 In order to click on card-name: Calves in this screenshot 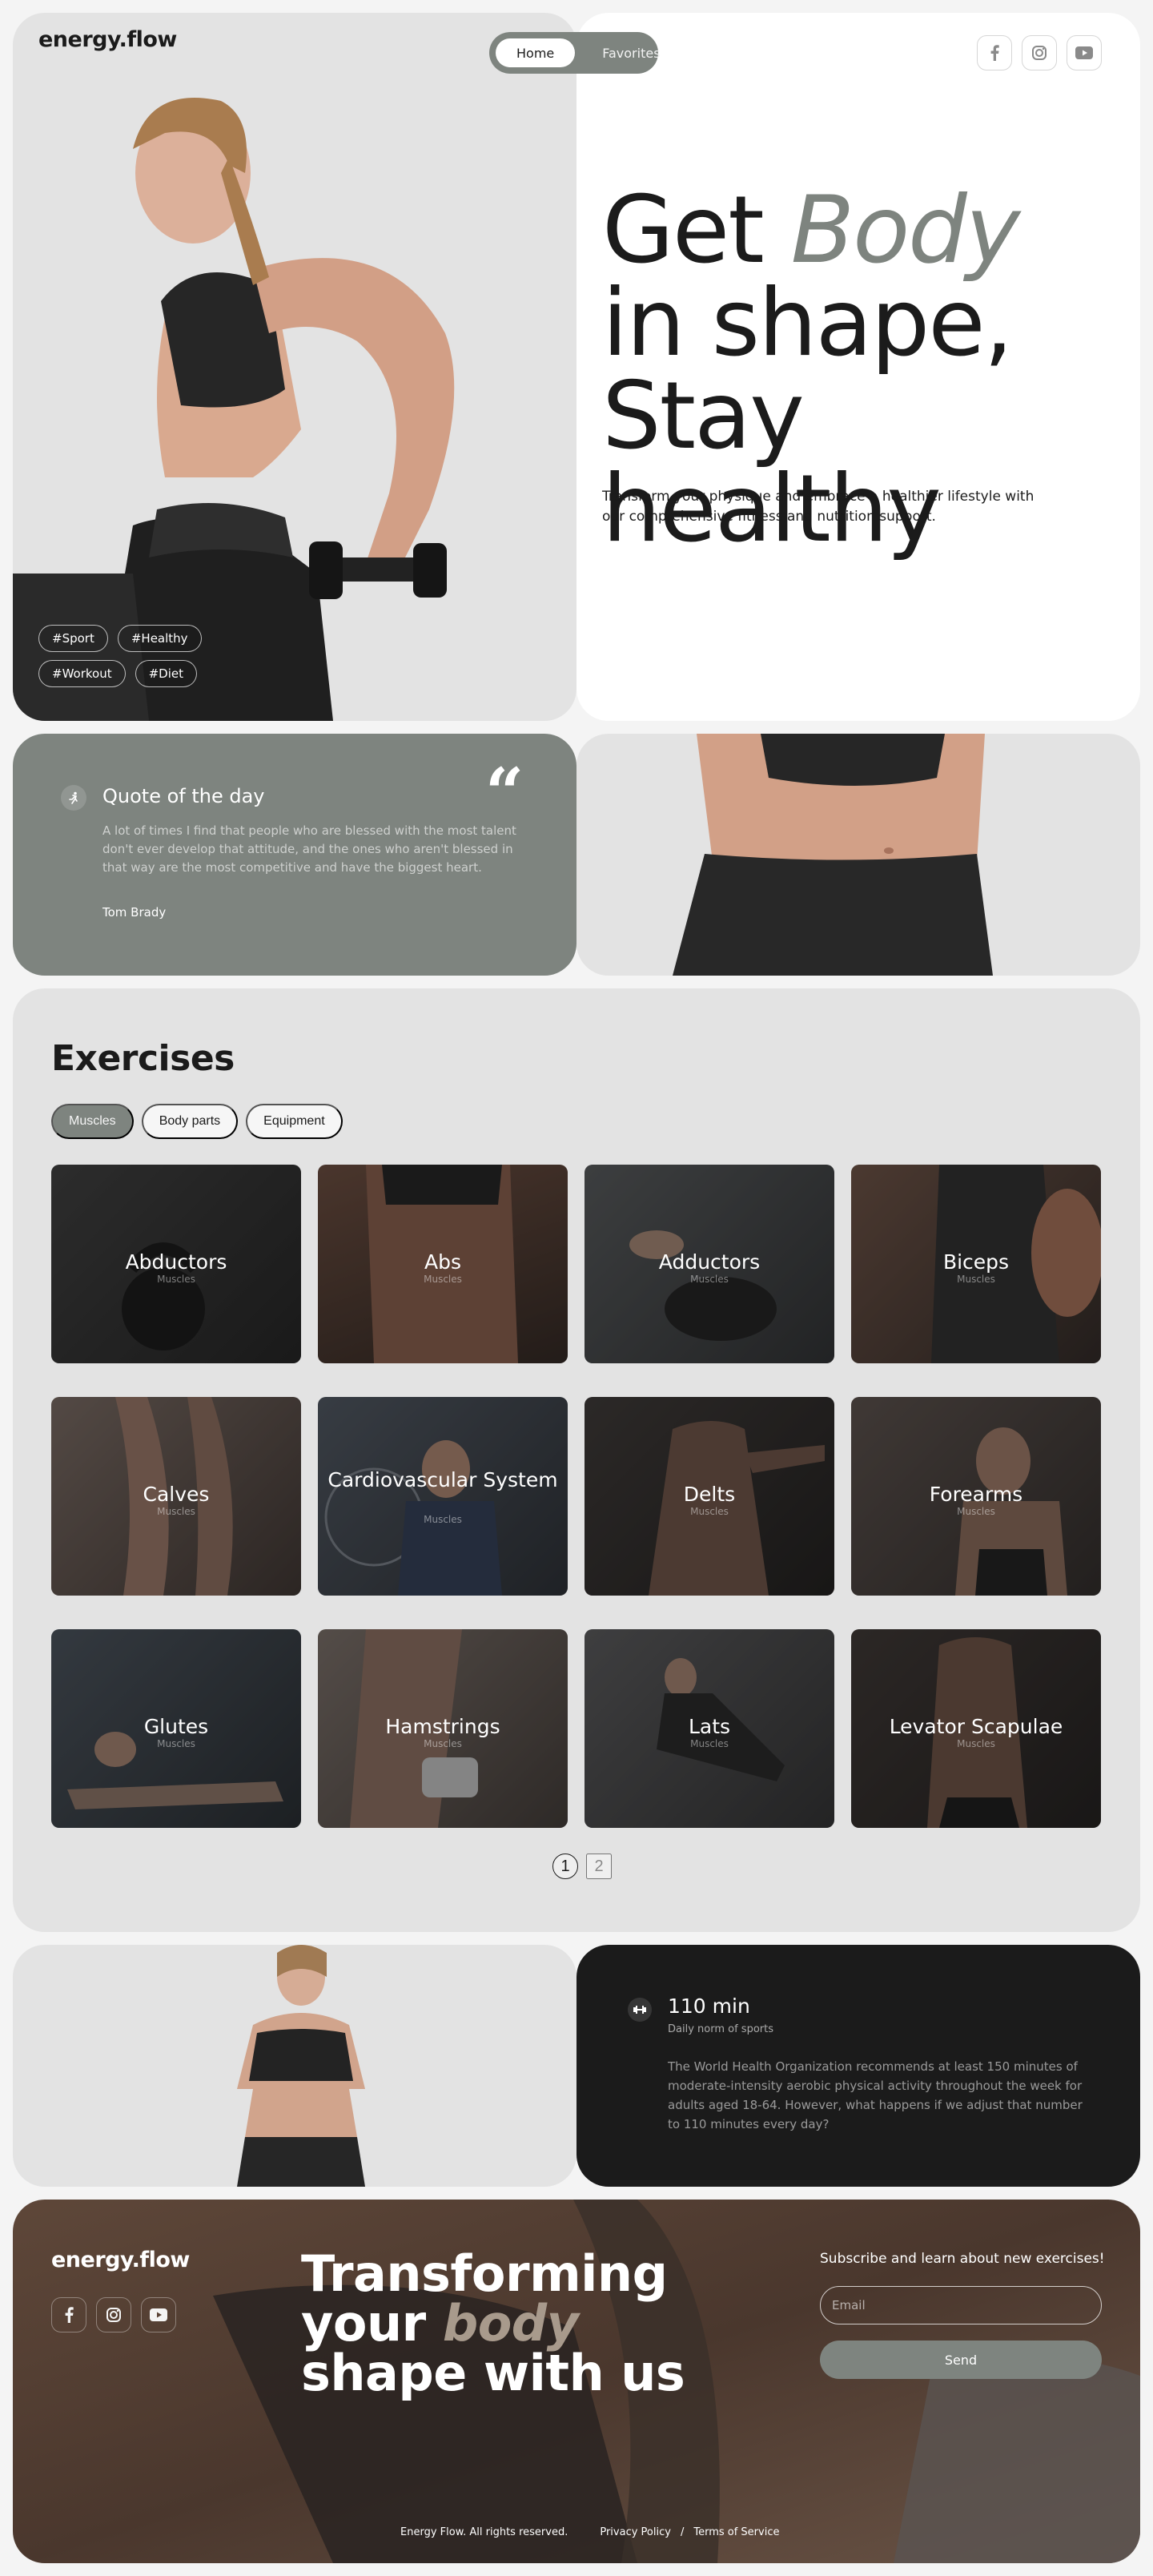, I will do `click(176, 1494)`.